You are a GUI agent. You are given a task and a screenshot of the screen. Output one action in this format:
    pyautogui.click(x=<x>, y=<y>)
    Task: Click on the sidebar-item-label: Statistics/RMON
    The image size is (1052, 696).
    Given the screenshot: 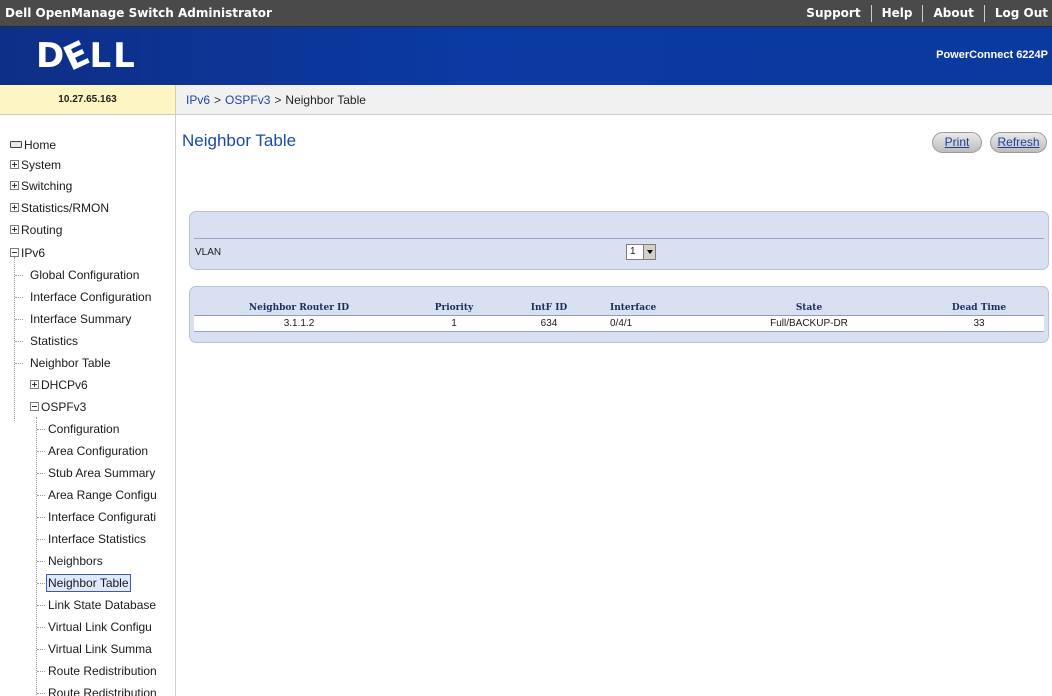 What is the action you would take?
    pyautogui.click(x=65, y=208)
    